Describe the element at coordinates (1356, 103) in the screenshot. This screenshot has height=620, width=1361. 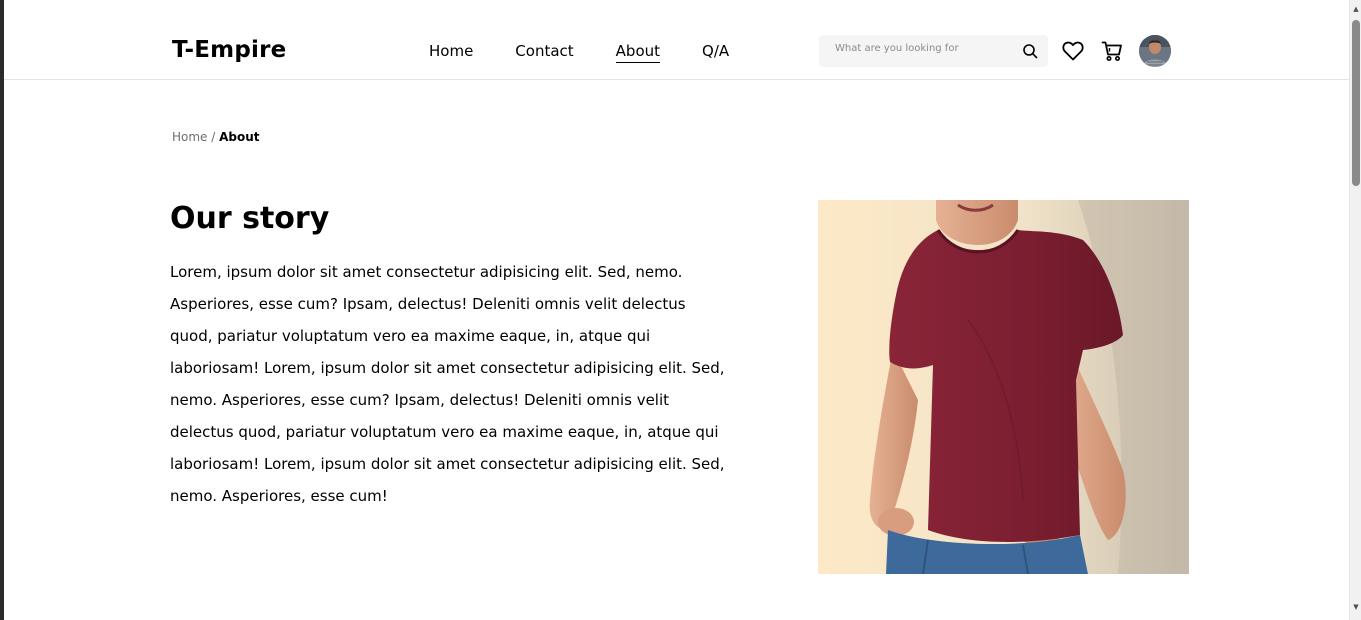
I see `scrollbar-thumb` at that location.